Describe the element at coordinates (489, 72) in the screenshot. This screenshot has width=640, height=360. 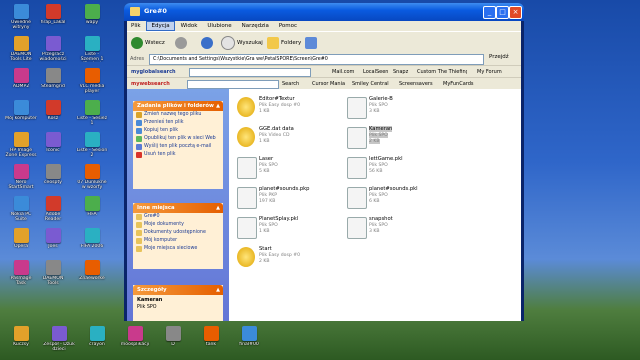
I see `webbar-item-5: My Forum` at that location.